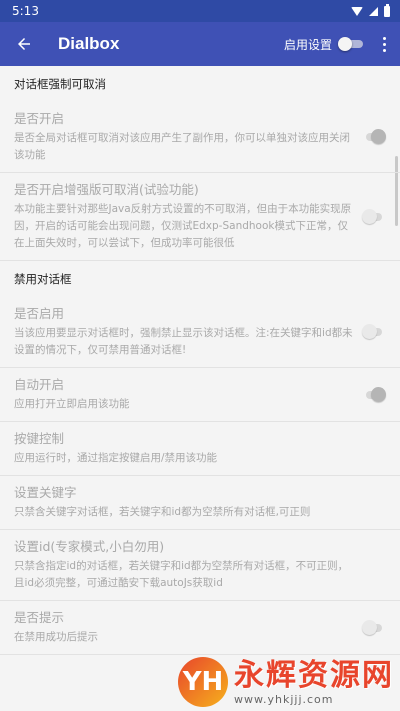 Image resolution: width=400 pixels, height=711 pixels. I want to click on arrow-left-icon, so click(24, 44).